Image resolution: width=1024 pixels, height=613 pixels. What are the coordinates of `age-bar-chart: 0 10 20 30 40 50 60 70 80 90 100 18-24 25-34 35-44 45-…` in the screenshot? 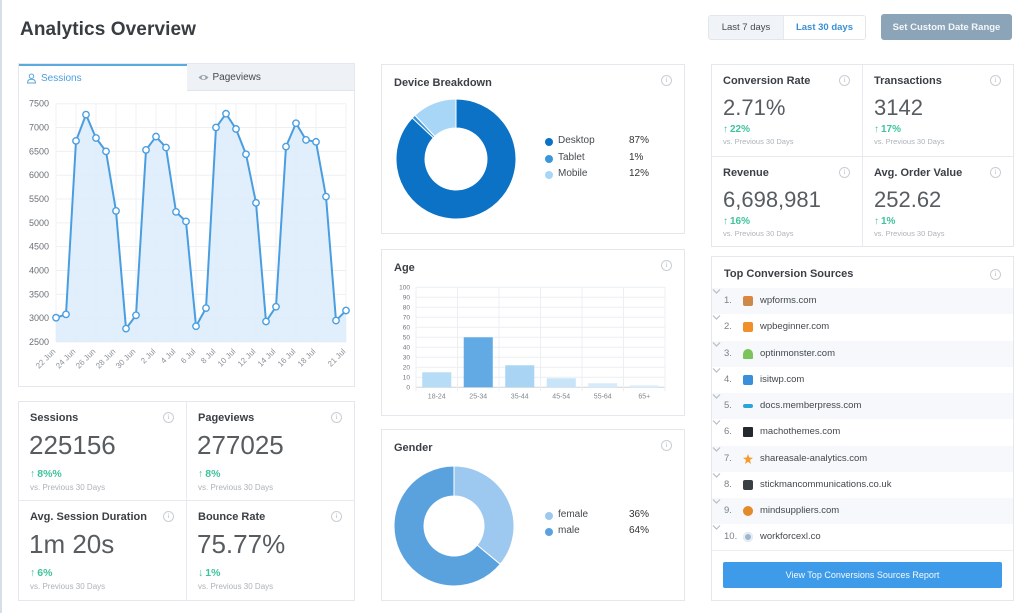 It's located at (532, 342).